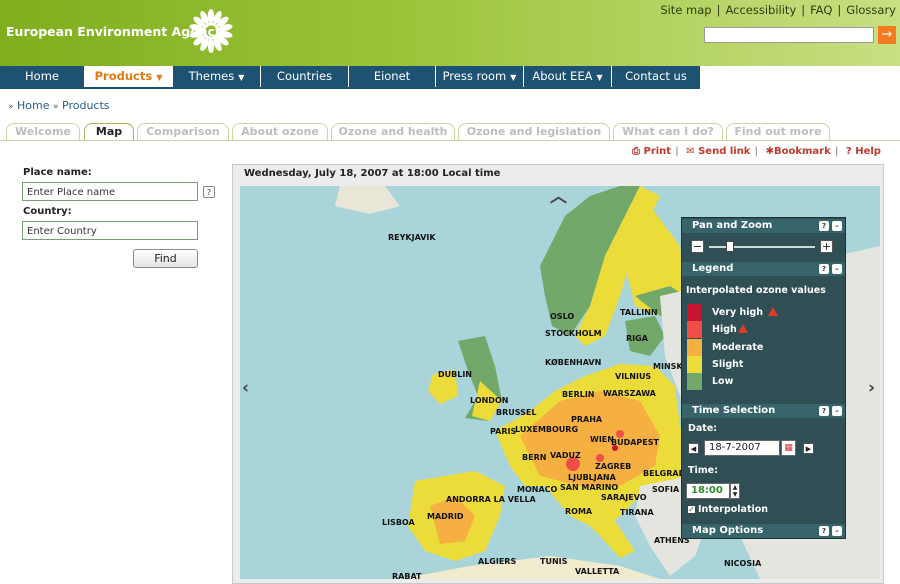  I want to click on accessibility-link: Accessibility, so click(760, 10).